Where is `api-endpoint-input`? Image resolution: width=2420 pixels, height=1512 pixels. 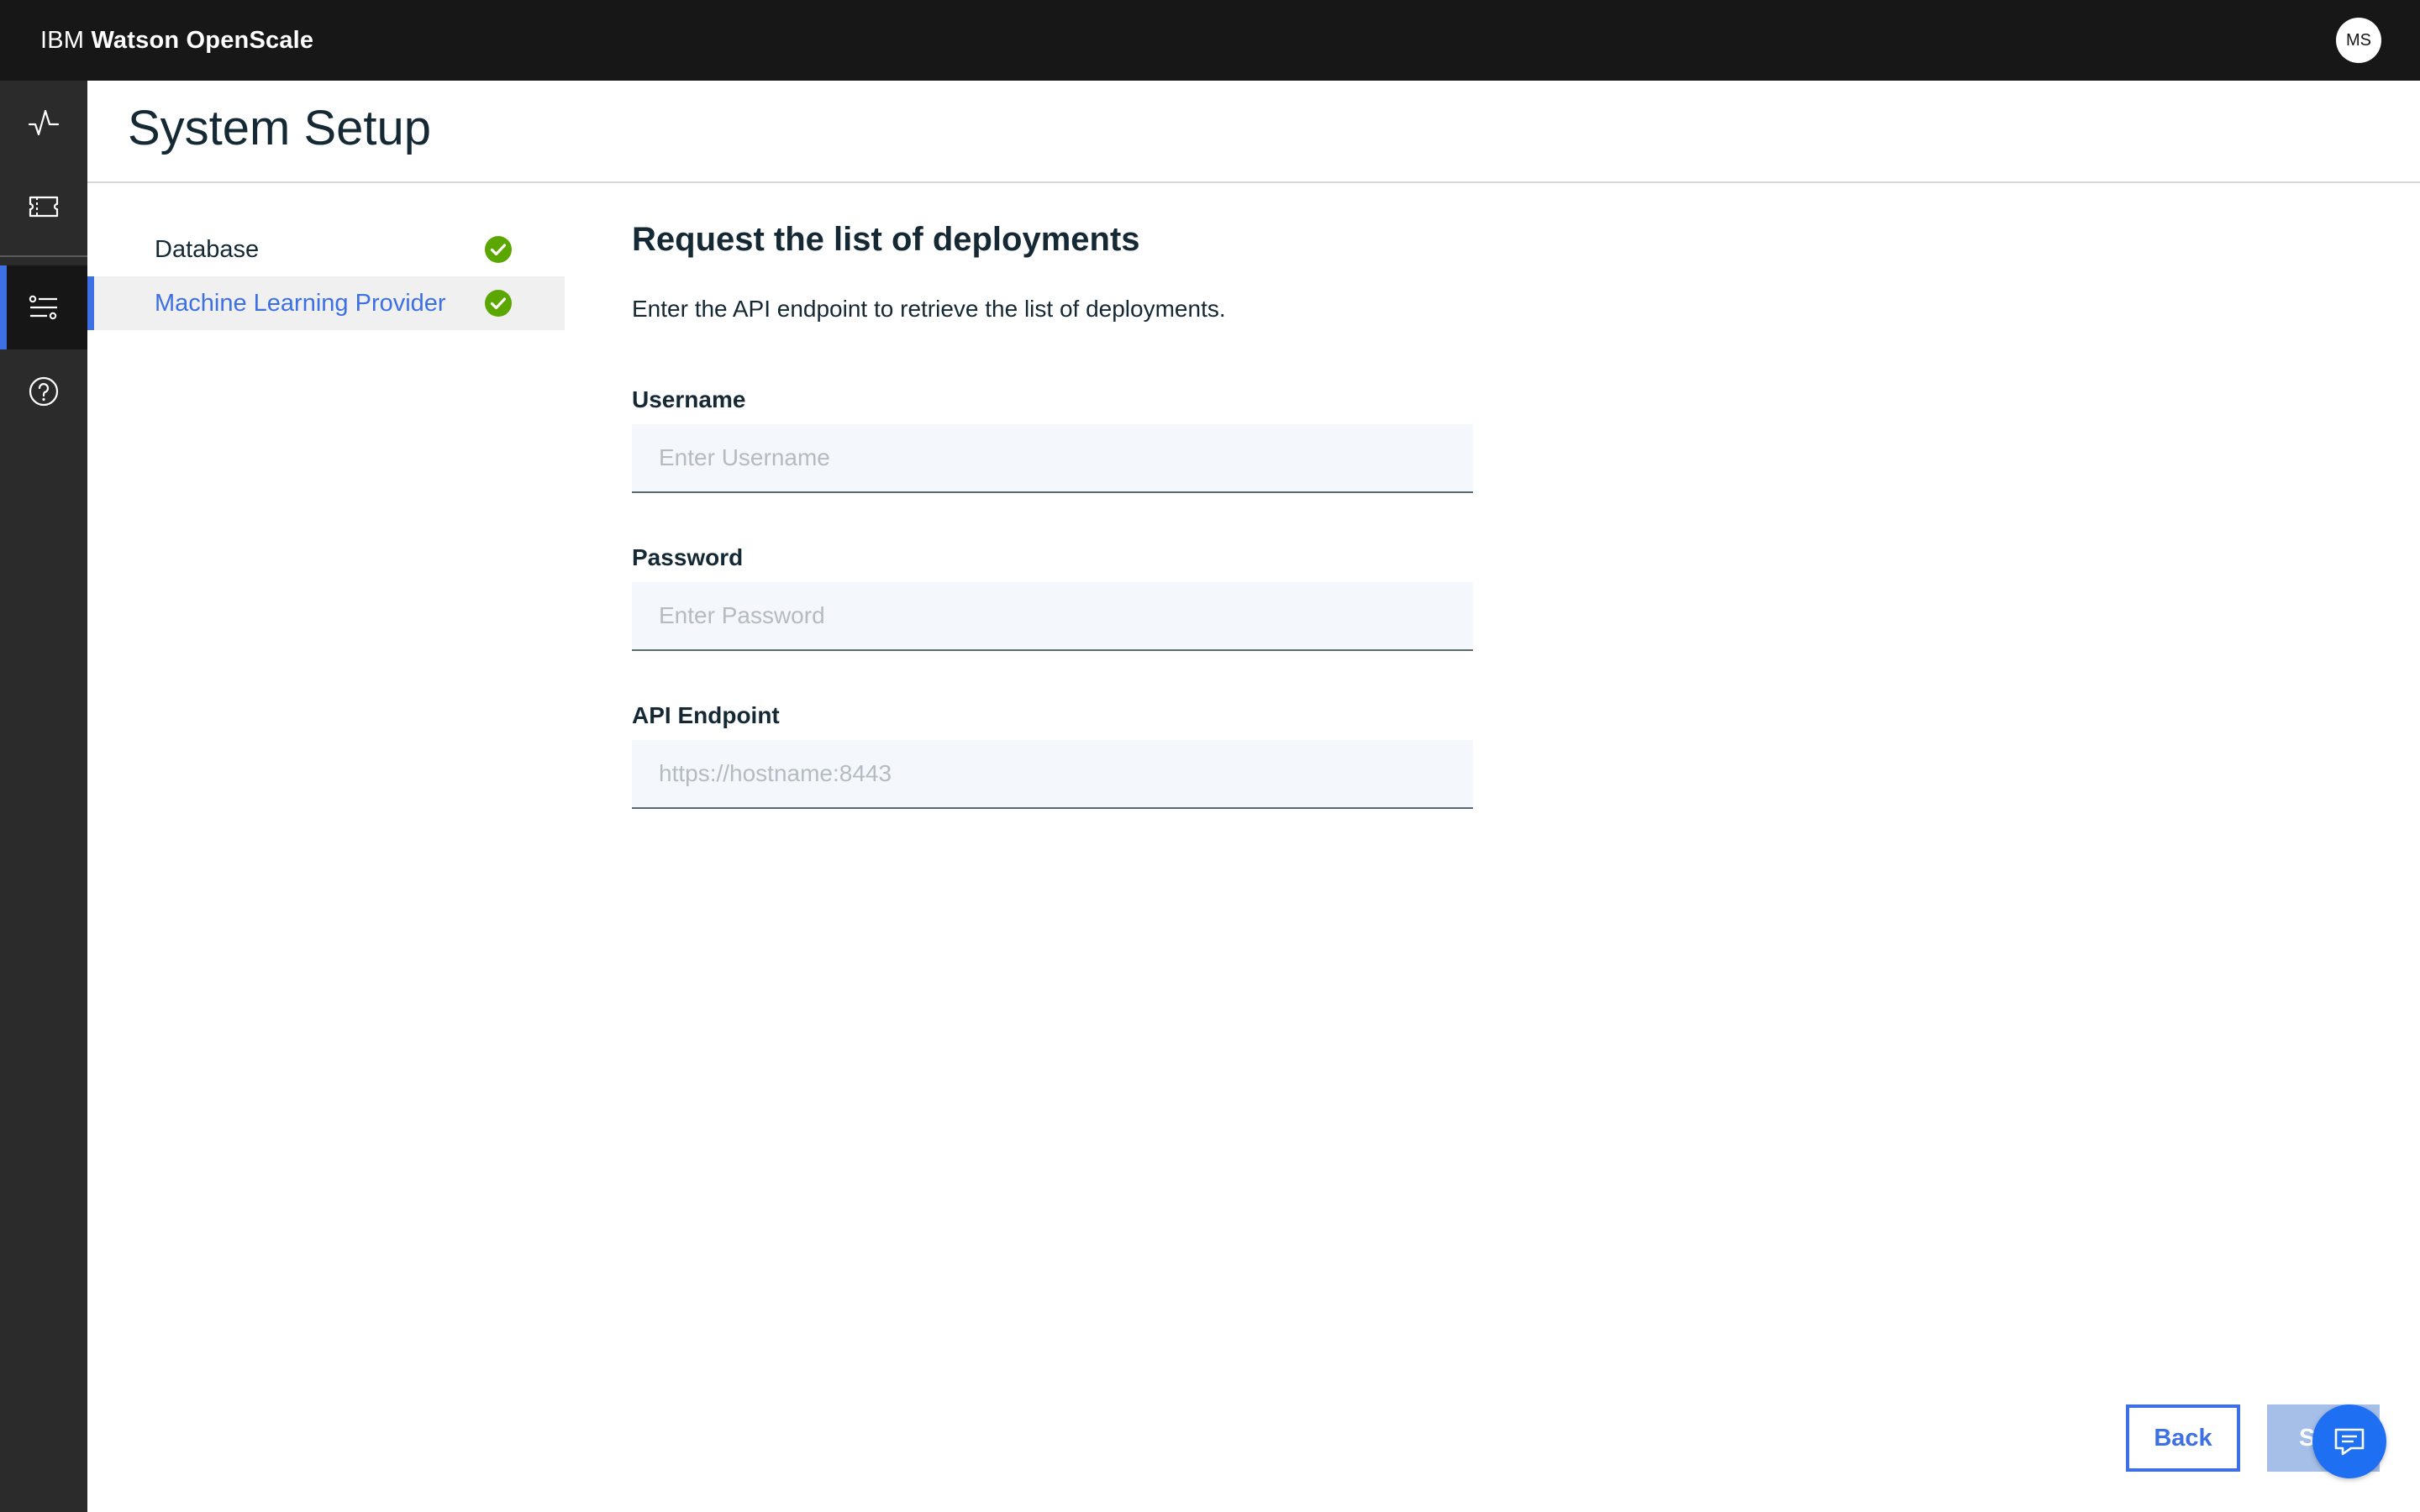 api-endpoint-input is located at coordinates (1052, 774).